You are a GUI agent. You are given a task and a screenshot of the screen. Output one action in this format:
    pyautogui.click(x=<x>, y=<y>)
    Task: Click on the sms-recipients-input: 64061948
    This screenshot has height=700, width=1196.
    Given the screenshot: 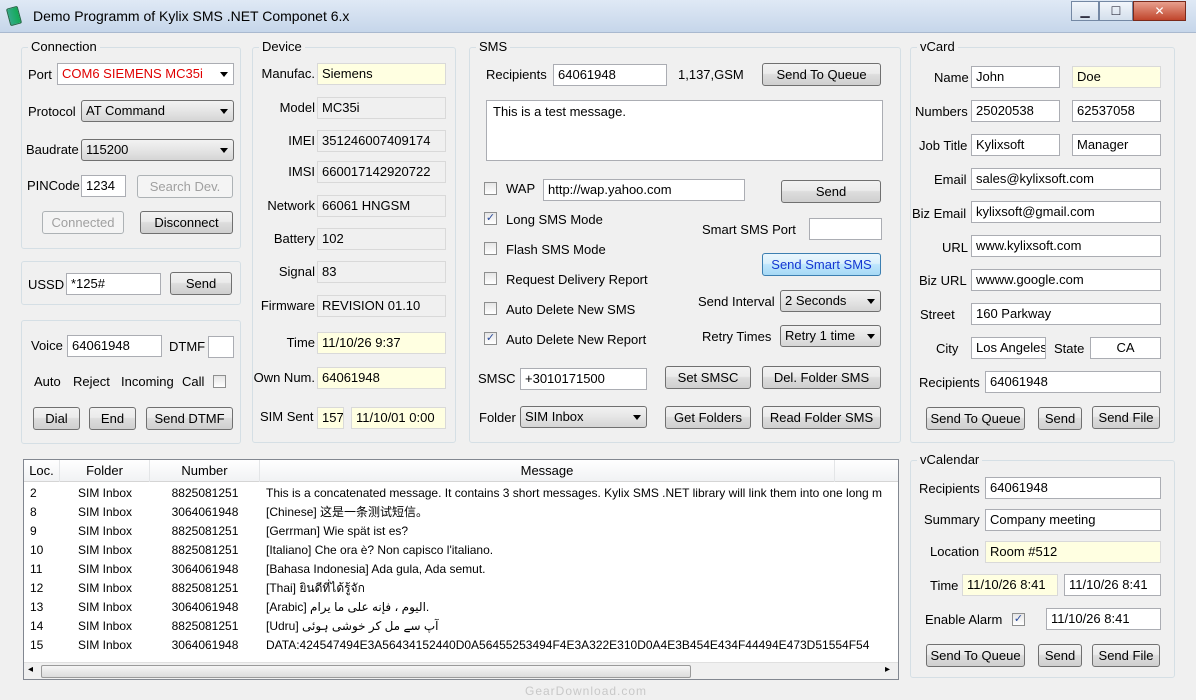 What is the action you would take?
    pyautogui.click(x=610, y=75)
    